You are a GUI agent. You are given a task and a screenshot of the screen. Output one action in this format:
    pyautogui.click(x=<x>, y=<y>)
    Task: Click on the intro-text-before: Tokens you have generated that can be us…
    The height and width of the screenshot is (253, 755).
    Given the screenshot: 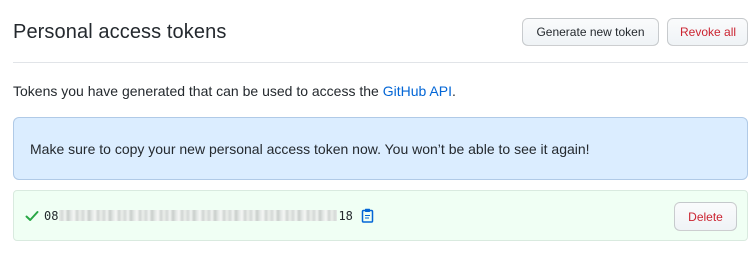 What is the action you would take?
    pyautogui.click(x=198, y=91)
    